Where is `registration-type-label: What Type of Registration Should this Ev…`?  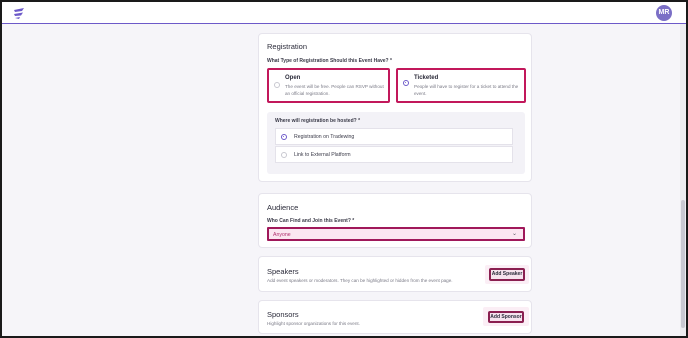 registration-type-label: What Type of Registration Should this Ev… is located at coordinates (329, 61).